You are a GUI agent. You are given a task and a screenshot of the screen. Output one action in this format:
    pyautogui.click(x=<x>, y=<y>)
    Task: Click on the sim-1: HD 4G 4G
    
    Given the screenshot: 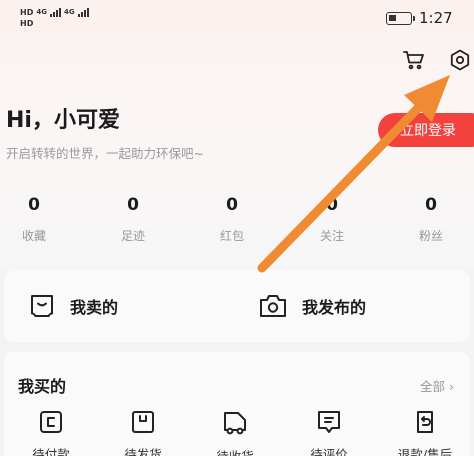 What is the action you would take?
    pyautogui.click(x=54, y=11)
    